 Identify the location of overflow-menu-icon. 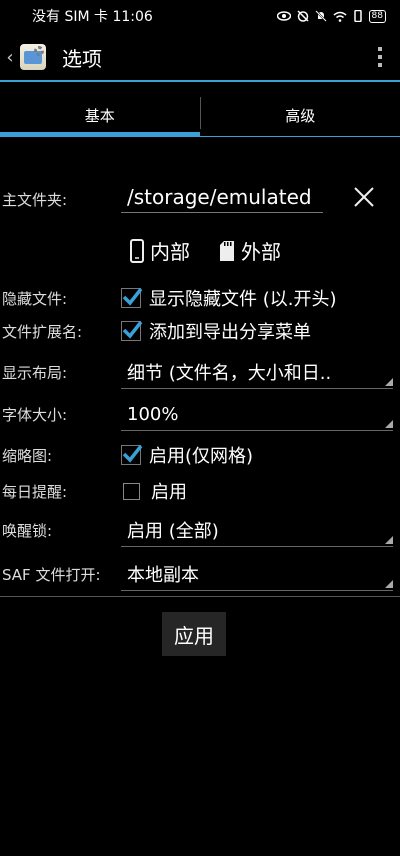
(380, 57).